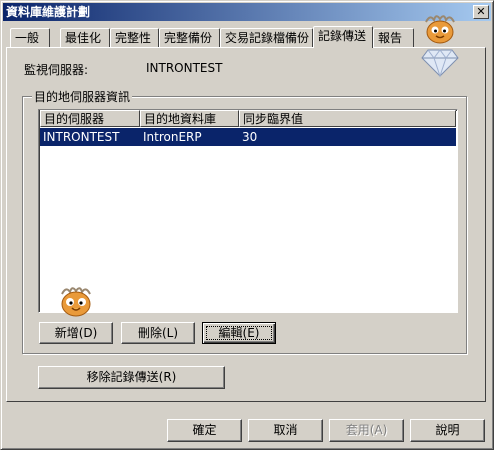 Image resolution: width=494 pixels, height=450 pixels. Describe the element at coordinates (56, 70) in the screenshot. I see `monitor-server-label: 監視伺服器:` at that location.